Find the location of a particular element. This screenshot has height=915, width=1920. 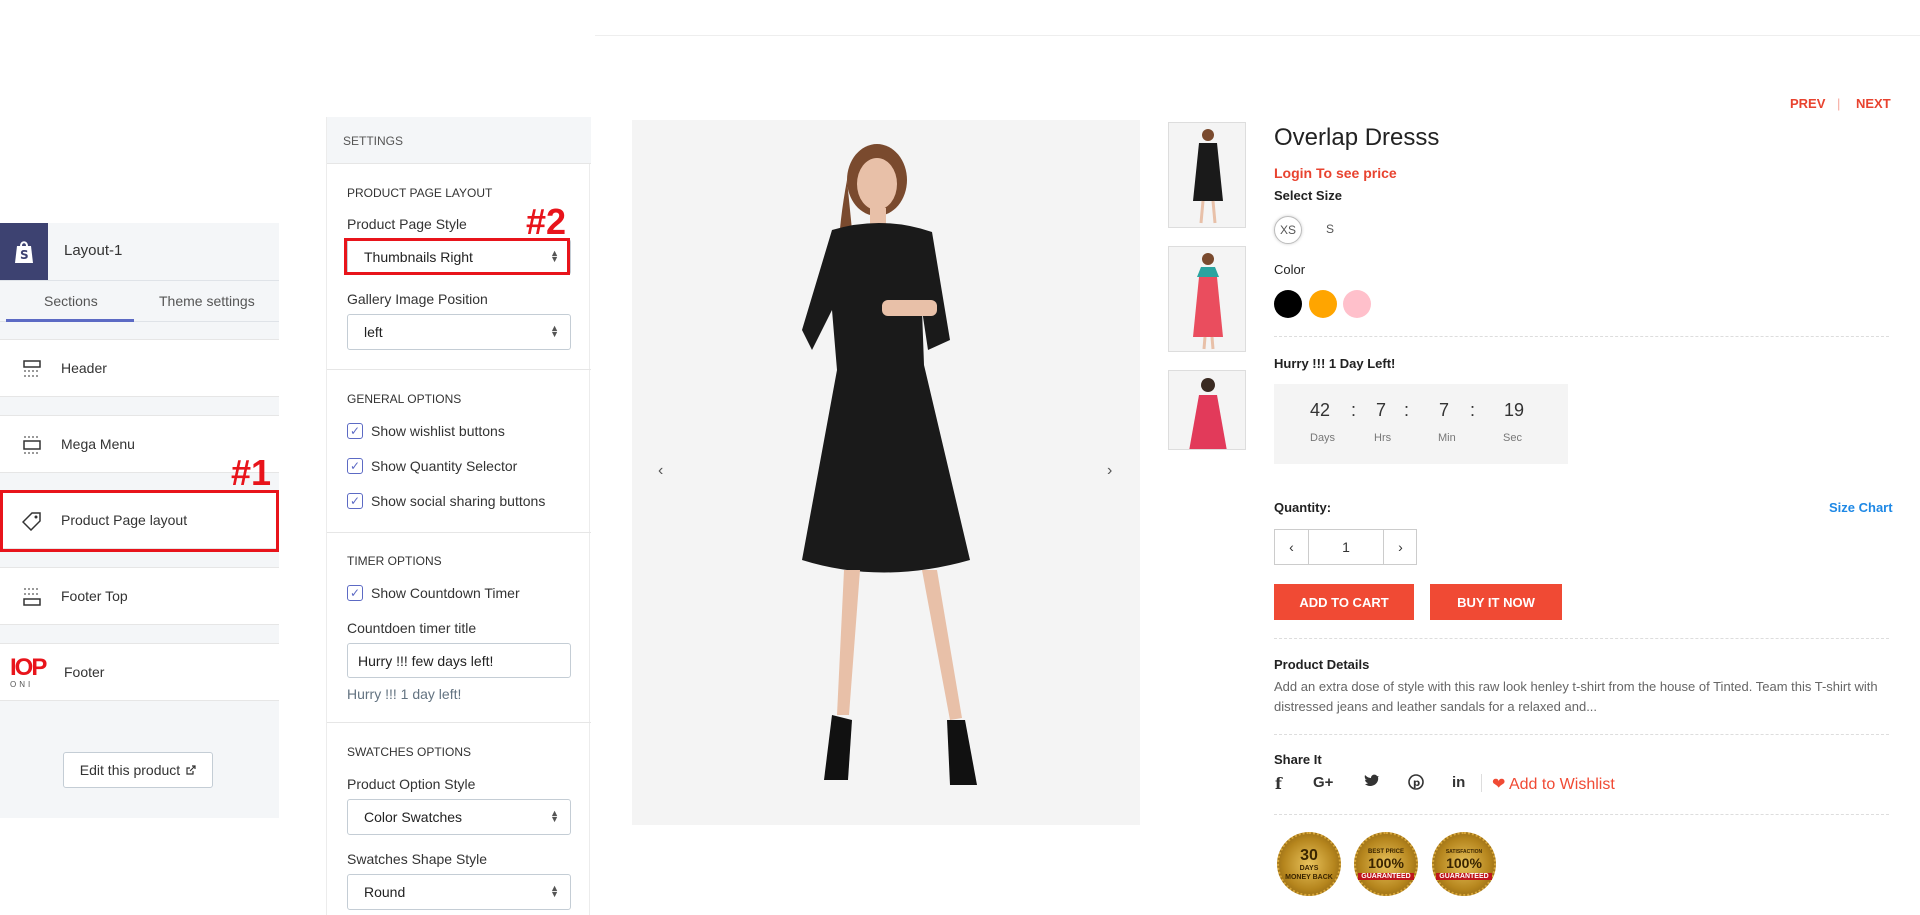

dress-model-image is located at coordinates (889, 464).